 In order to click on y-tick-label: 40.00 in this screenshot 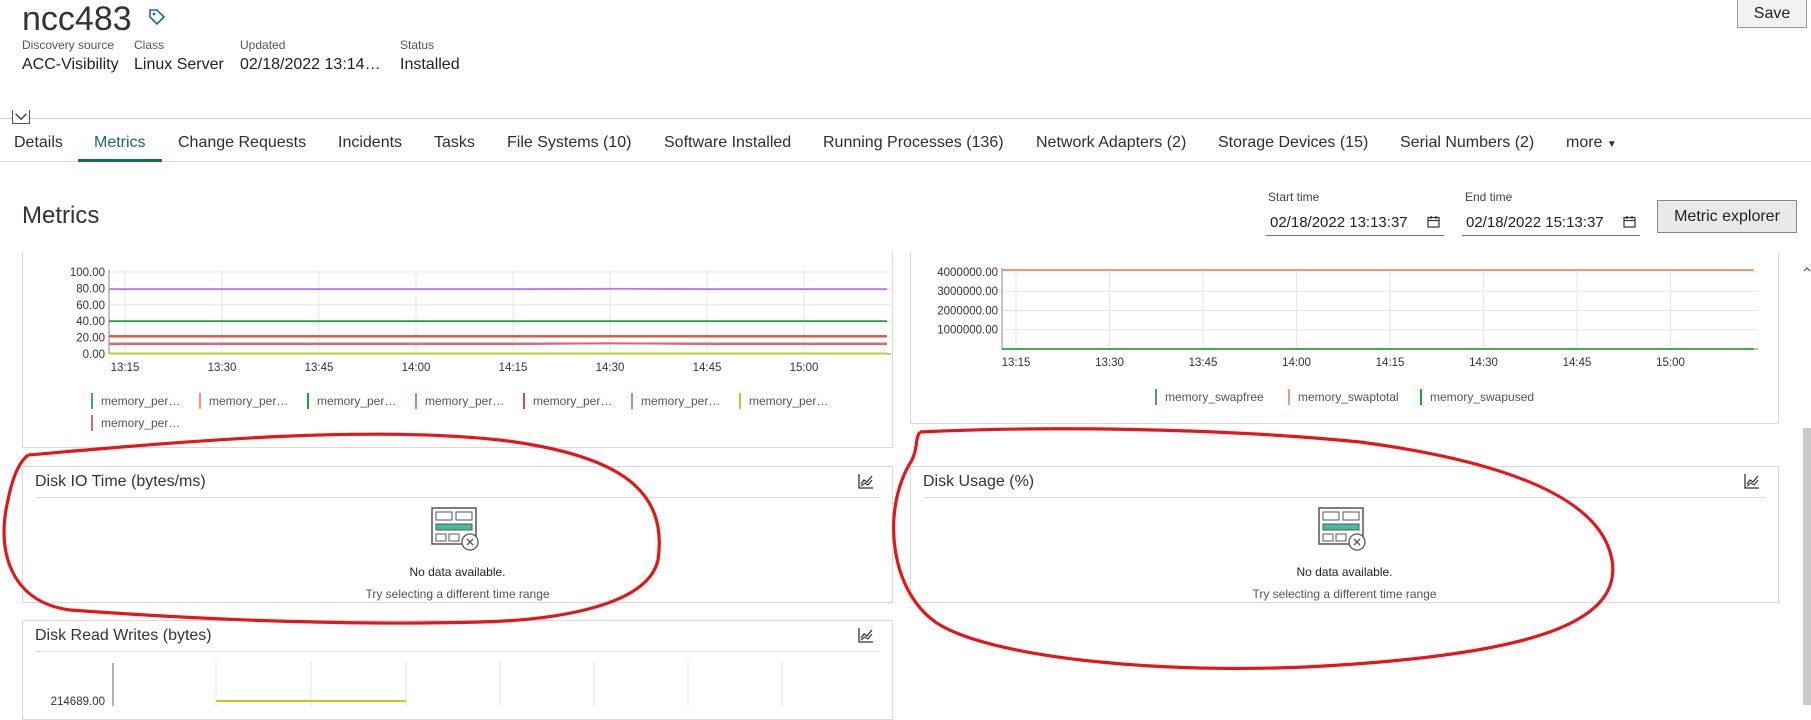, I will do `click(90, 322)`.